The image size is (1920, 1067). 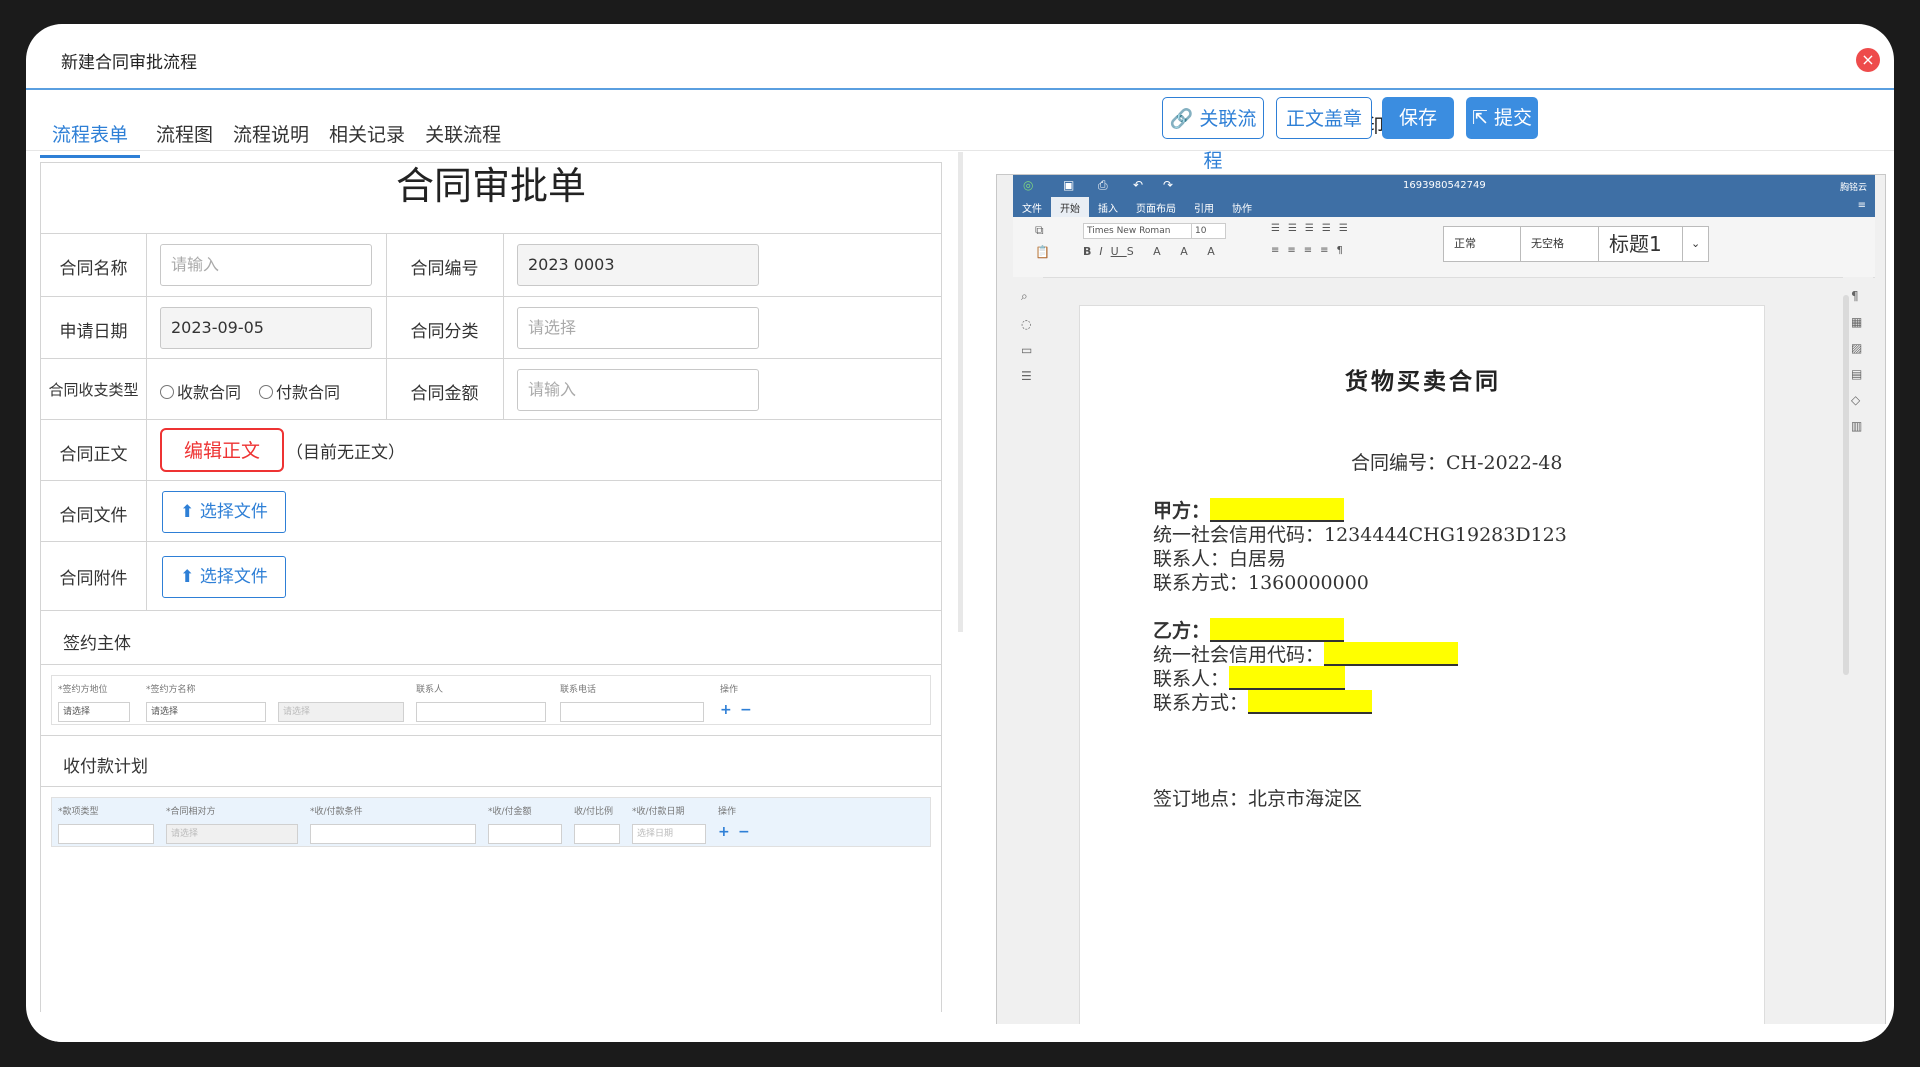 I want to click on contract-no-field: 2023 0003, so click(x=638, y=265).